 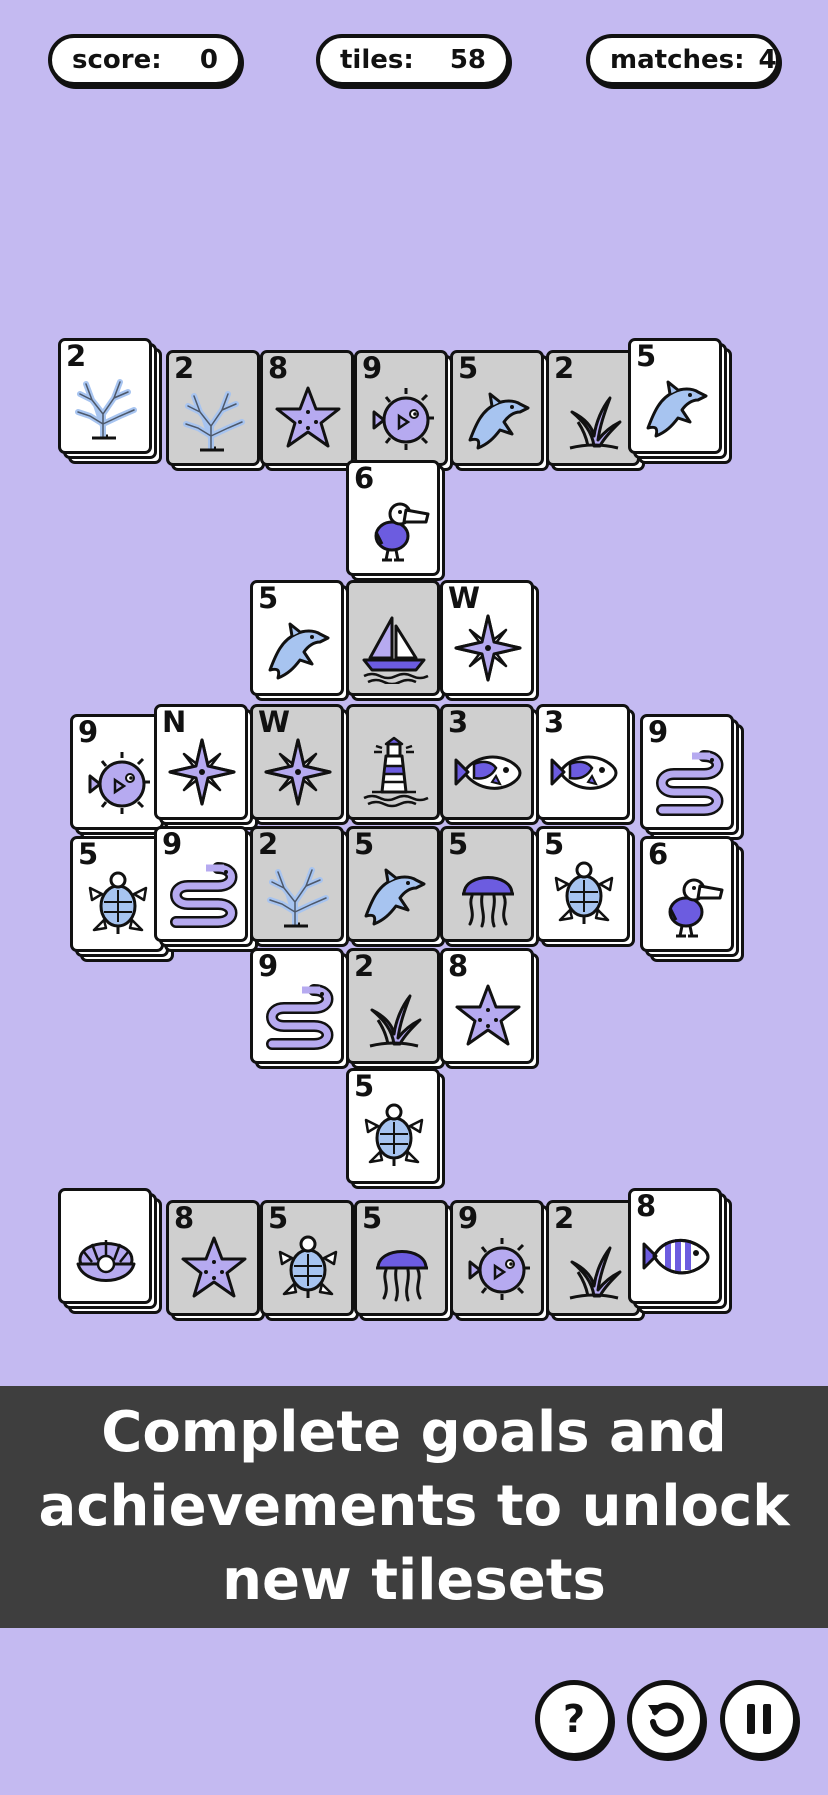 I want to click on sailboat-icon, so click(x=395, y=650).